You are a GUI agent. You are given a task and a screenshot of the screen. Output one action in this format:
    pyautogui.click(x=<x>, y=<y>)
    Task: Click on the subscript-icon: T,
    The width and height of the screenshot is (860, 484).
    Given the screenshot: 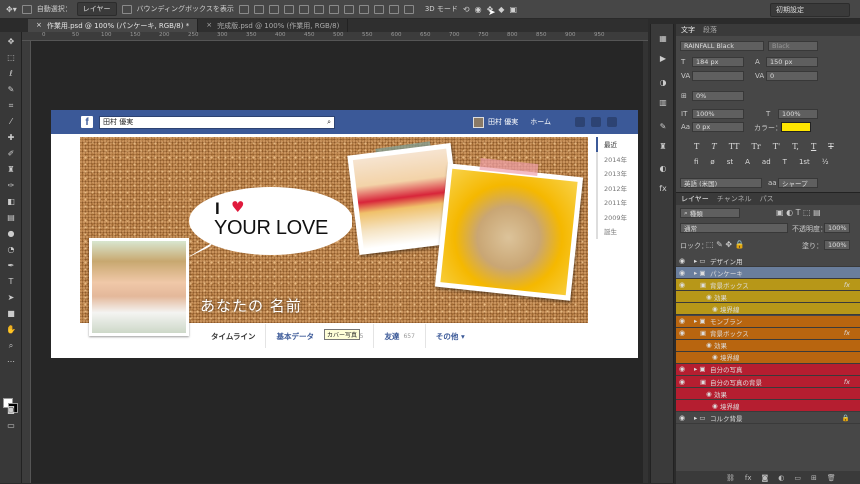 What is the action you would take?
    pyautogui.click(x=795, y=146)
    